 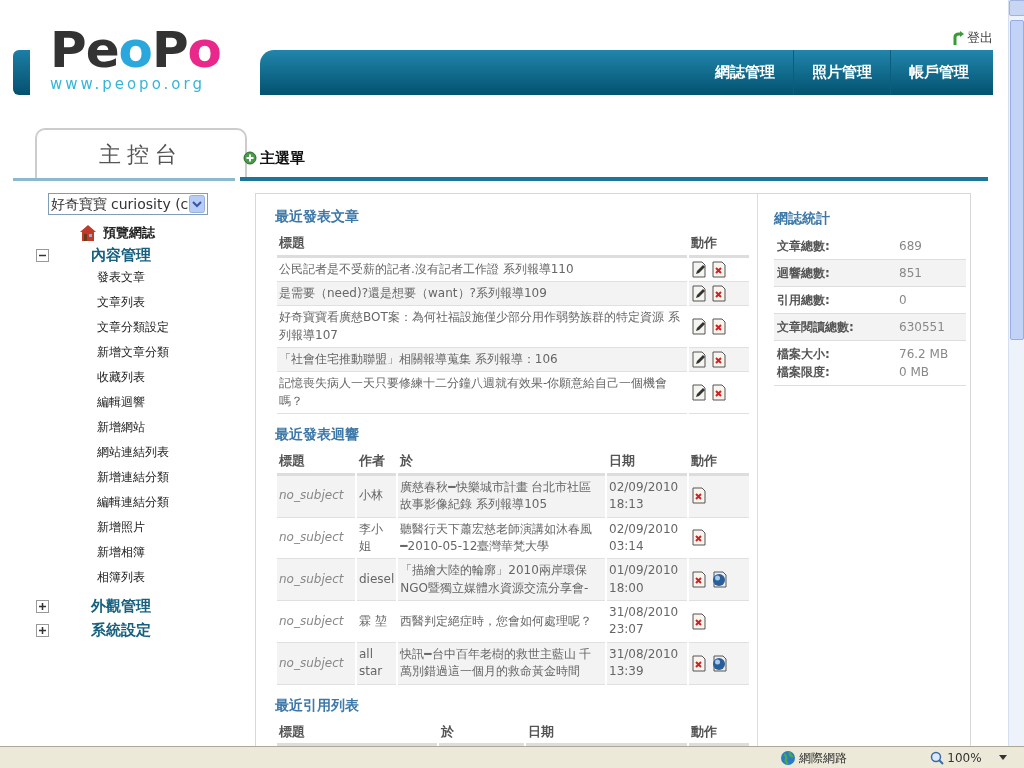 I want to click on post-title-link: 公民記者是不受薪的記者.沒有記者工作證 系列報導110, so click(x=482, y=269).